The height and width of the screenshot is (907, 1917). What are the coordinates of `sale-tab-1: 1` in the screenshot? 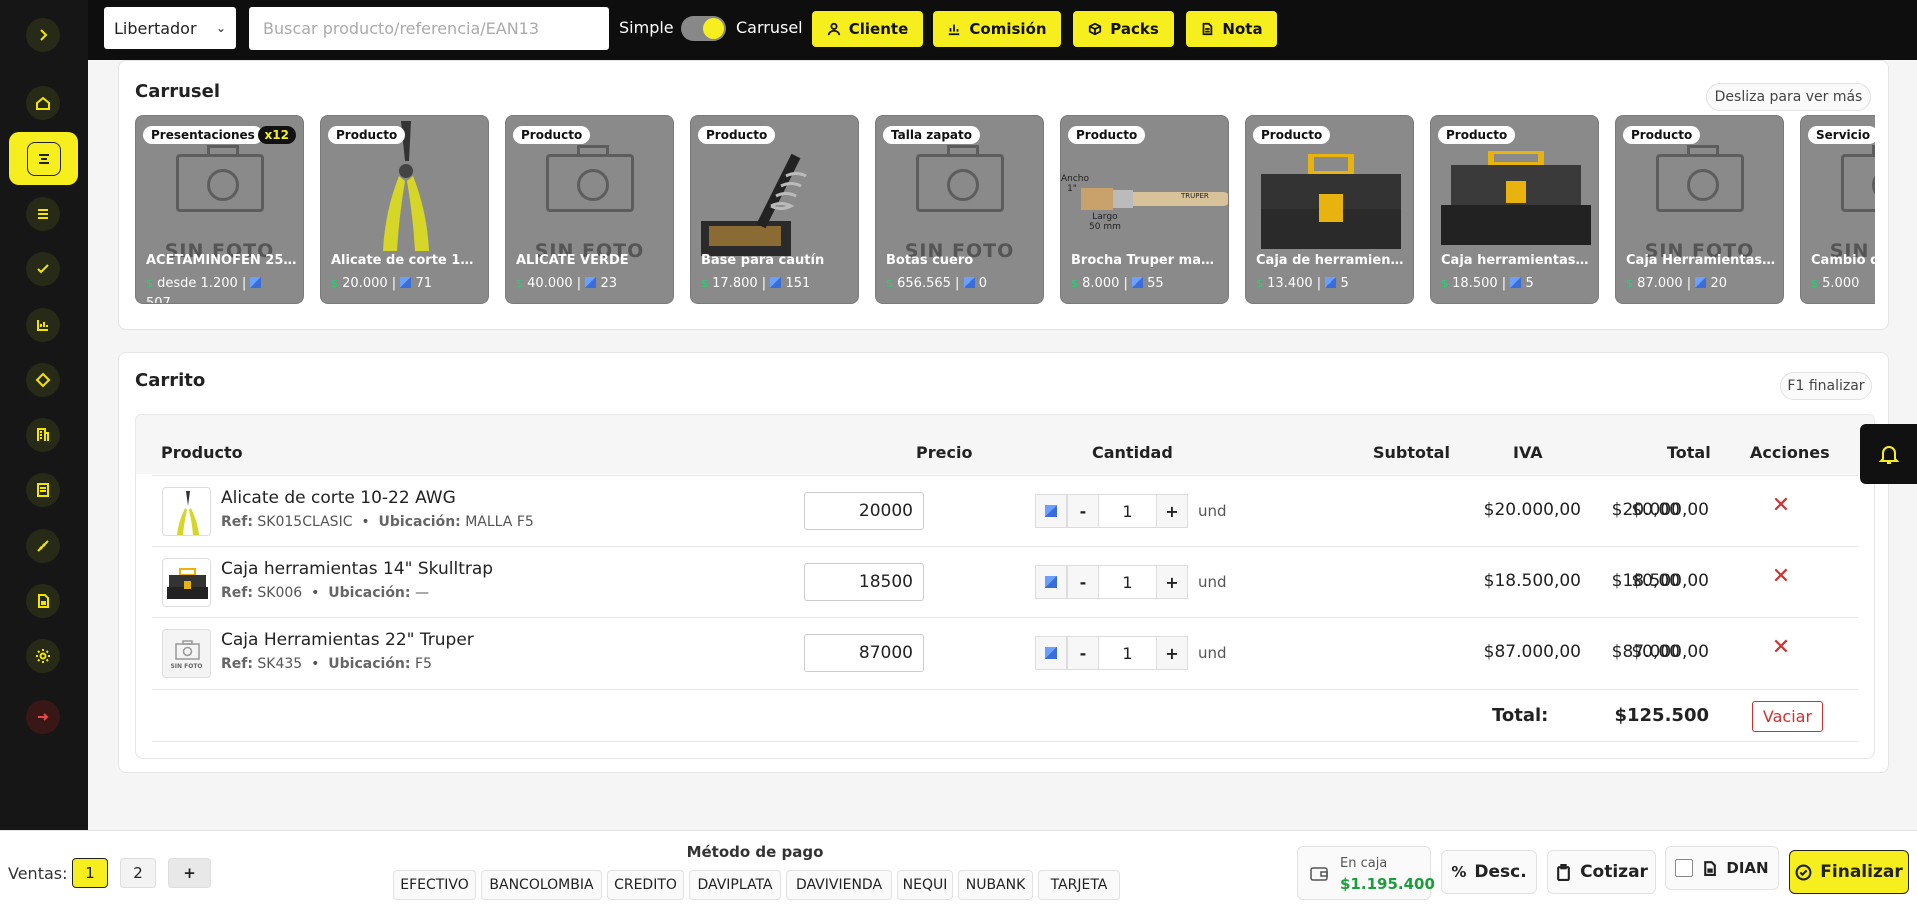 It's located at (90, 873).